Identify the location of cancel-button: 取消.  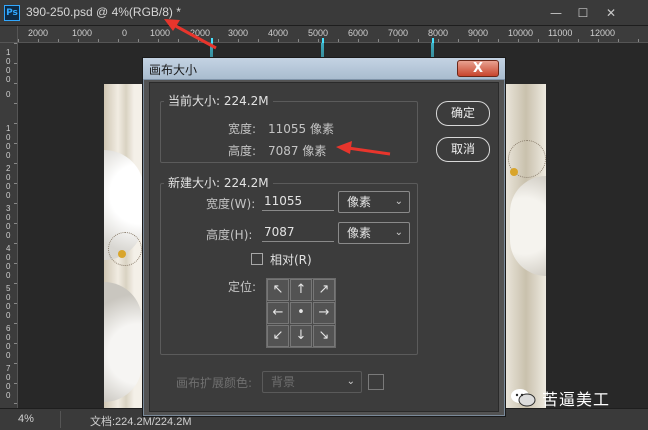
(463, 149).